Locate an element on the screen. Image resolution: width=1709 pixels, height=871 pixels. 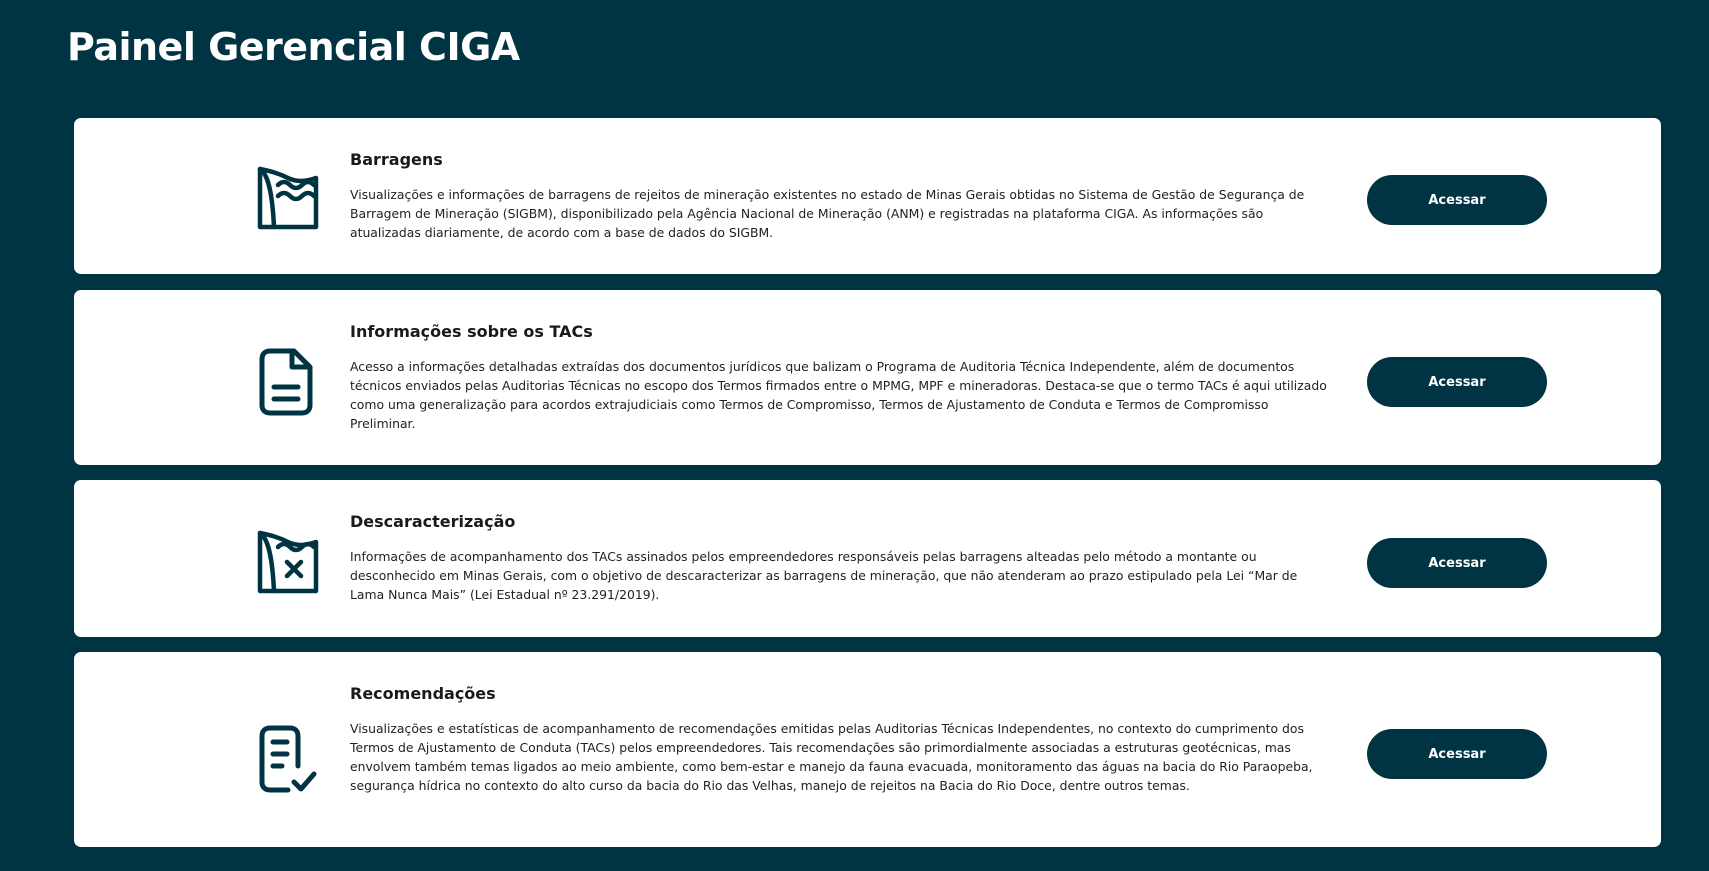
card-title: Descaracterização is located at coordinates (433, 521).